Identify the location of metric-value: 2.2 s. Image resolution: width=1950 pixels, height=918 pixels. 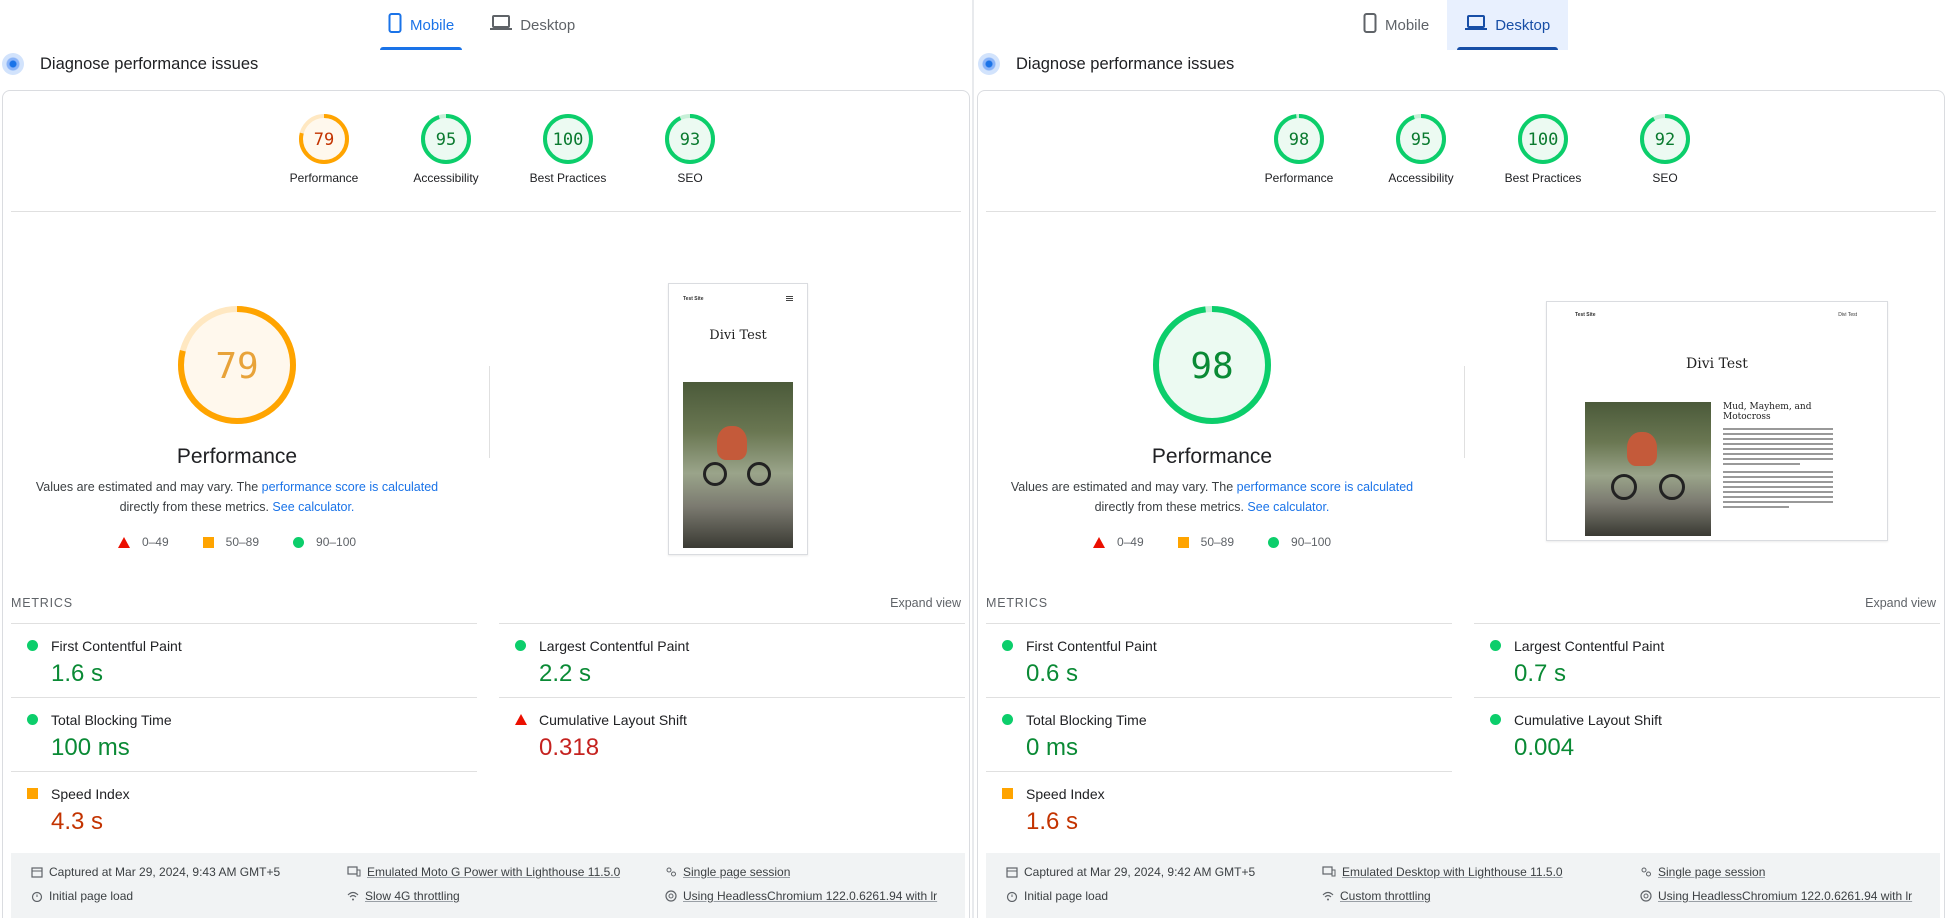
(565, 673).